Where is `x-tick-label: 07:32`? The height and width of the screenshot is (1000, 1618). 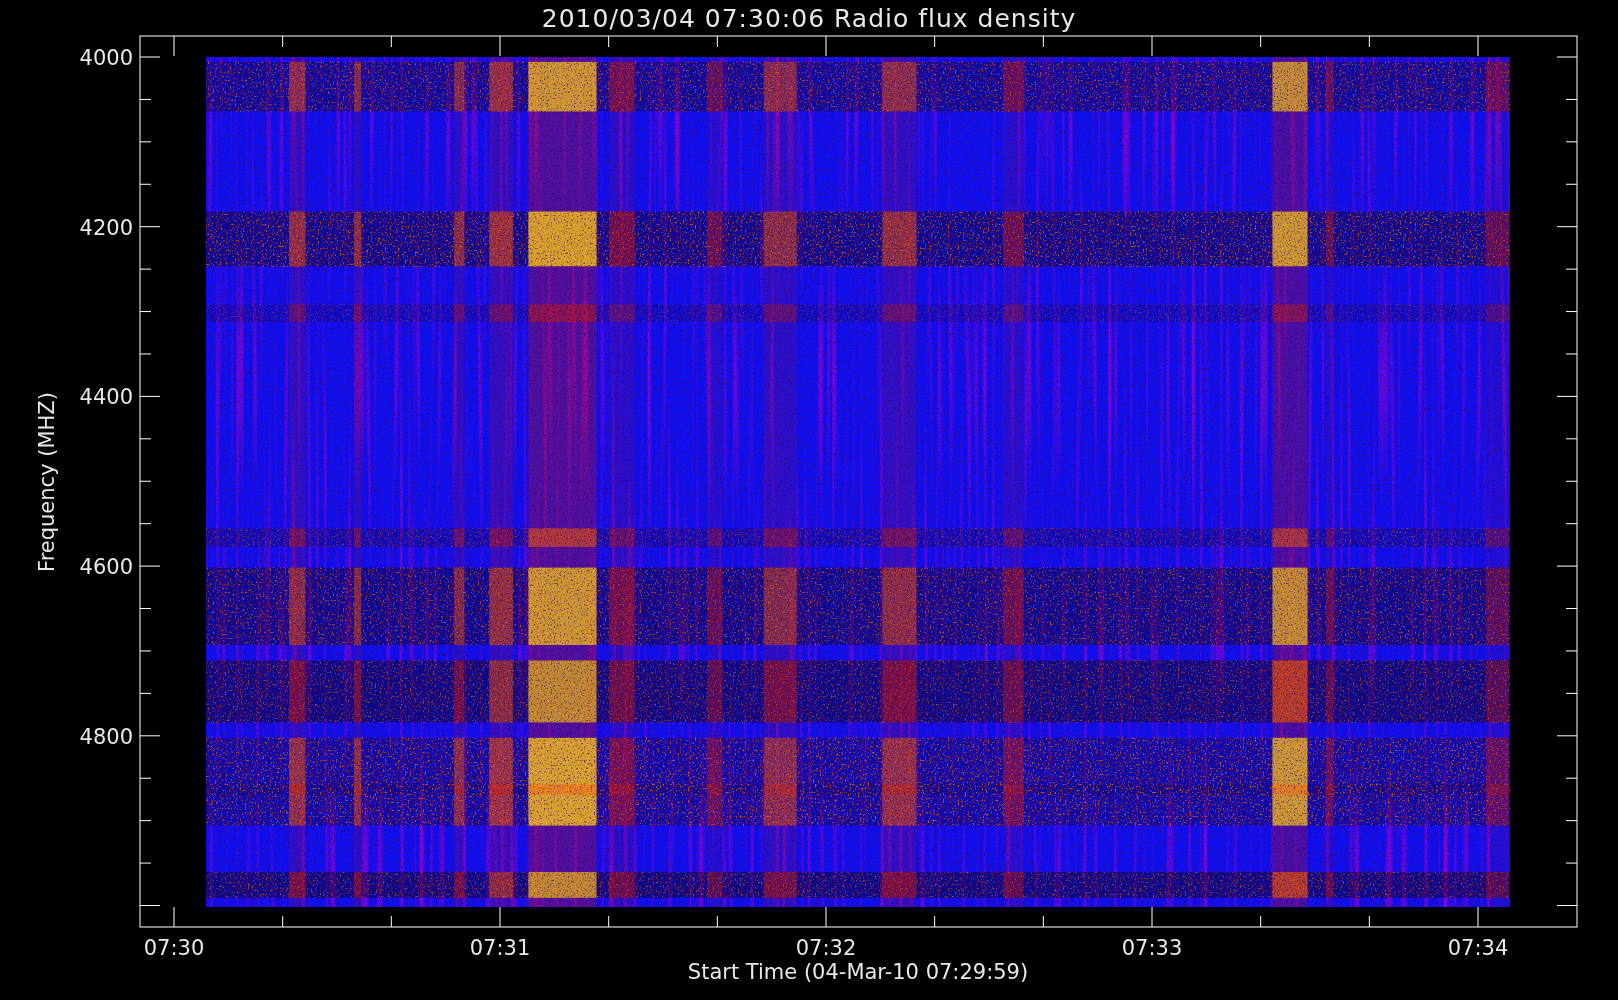
x-tick-label: 07:32 is located at coordinates (826, 948).